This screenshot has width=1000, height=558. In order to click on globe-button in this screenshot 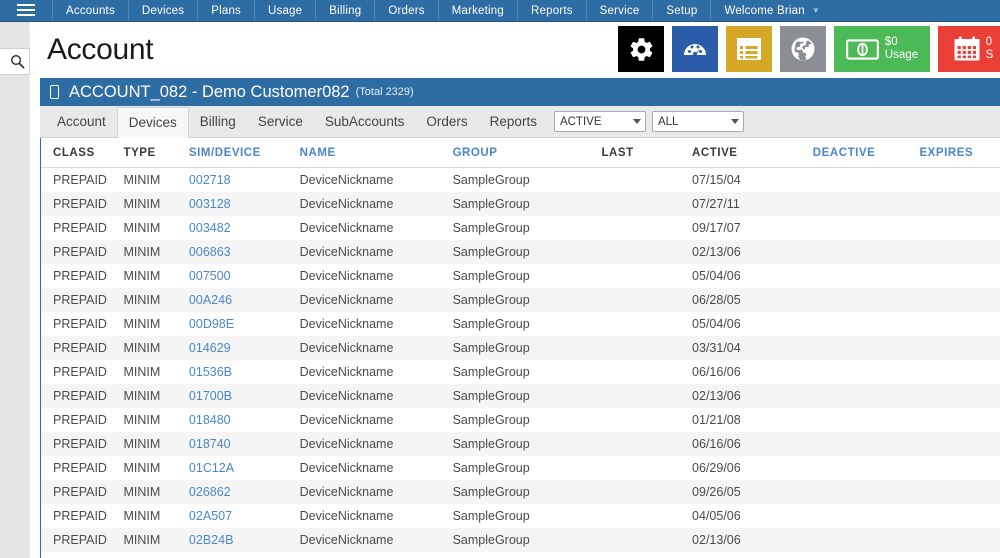, I will do `click(803, 49)`.